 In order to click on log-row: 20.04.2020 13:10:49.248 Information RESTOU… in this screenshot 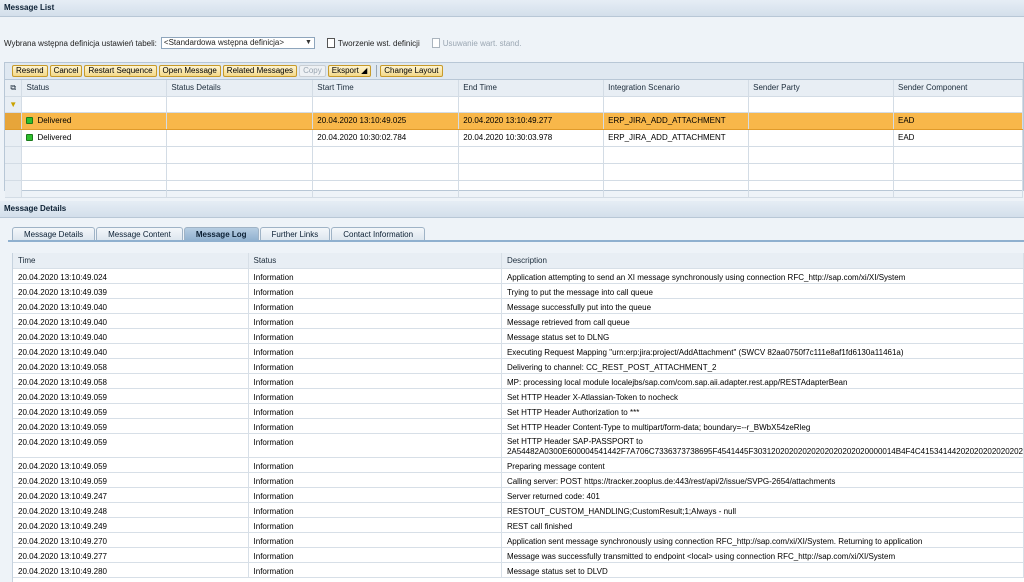, I will do `click(518, 510)`.